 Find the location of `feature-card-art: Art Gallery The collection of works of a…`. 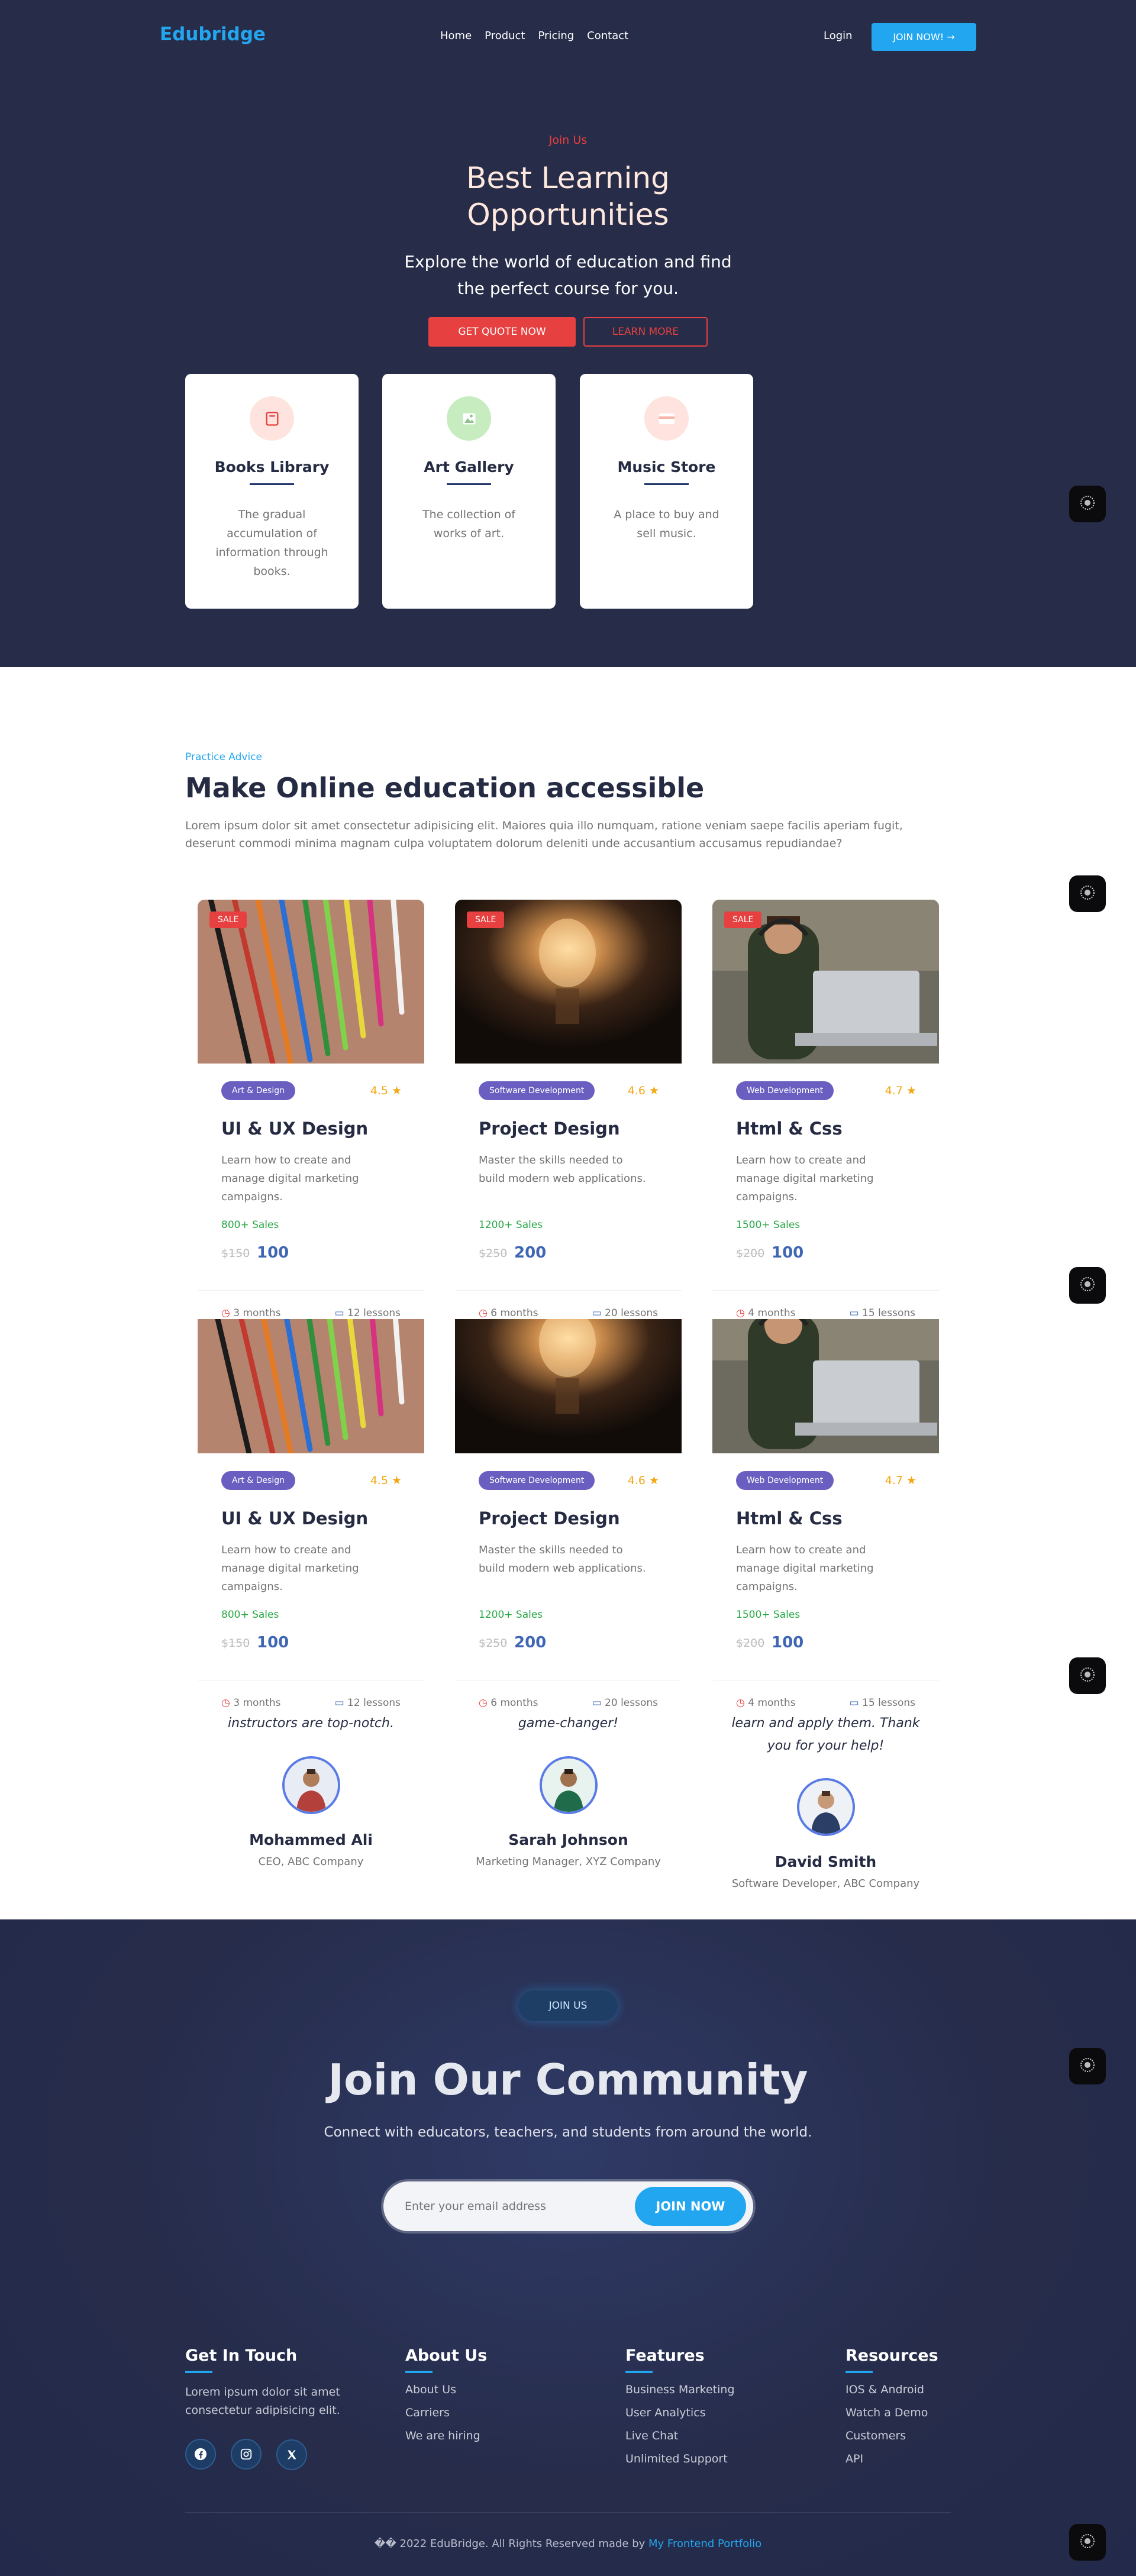

feature-card-art: Art Gallery The collection of works of a… is located at coordinates (469, 491).